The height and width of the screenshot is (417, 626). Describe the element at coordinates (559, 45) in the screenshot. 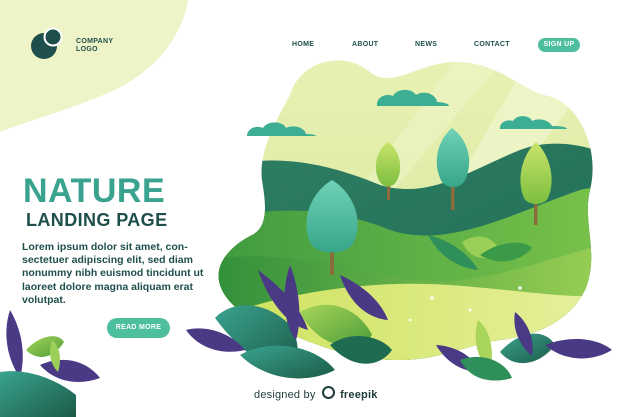

I see `signup-button: SIGN UP` at that location.